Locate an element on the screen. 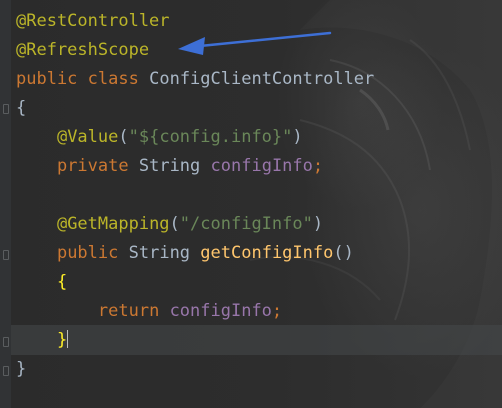 This screenshot has height=408, width=502. code-line-4: { is located at coordinates (21, 108).